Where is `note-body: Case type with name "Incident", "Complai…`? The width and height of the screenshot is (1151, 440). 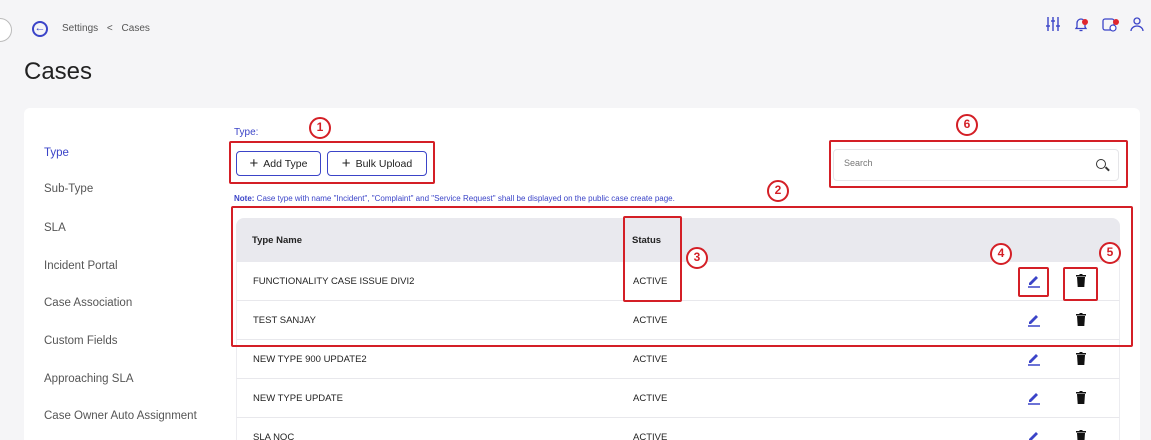
note-body: Case type with name "Incident", "Complai… is located at coordinates (464, 198).